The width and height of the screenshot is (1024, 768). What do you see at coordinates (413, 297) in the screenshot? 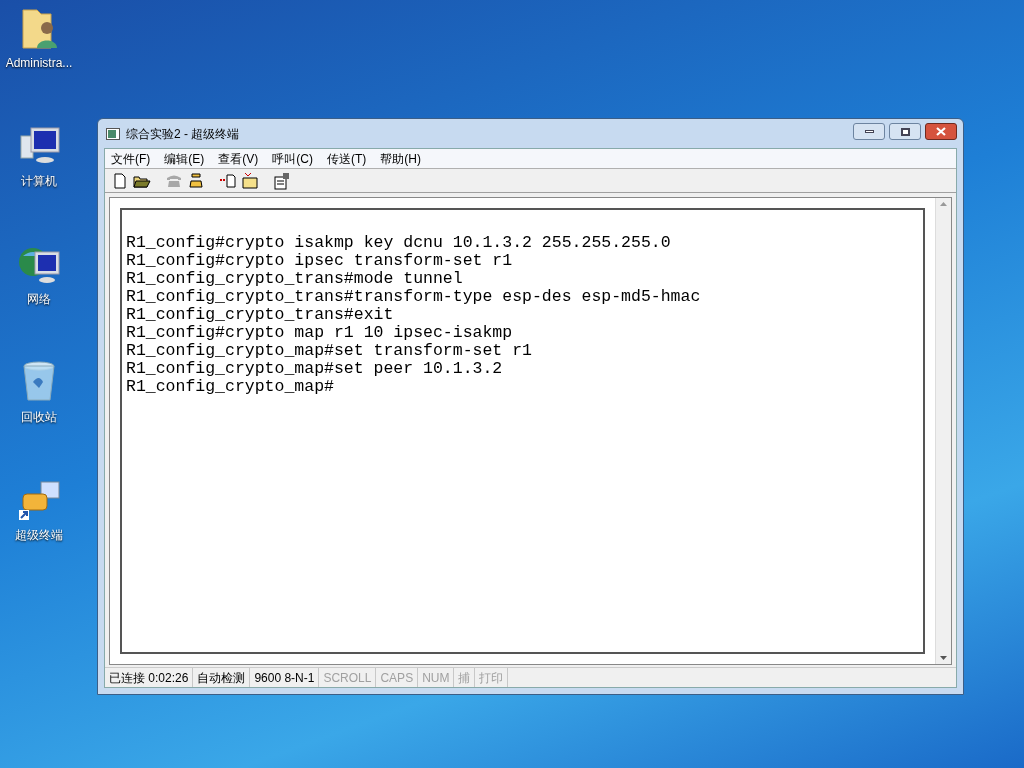
I see `terminal-line: R1_config_crypto_trans#transform-type esp-des esp-md5-hmac` at bounding box center [413, 297].